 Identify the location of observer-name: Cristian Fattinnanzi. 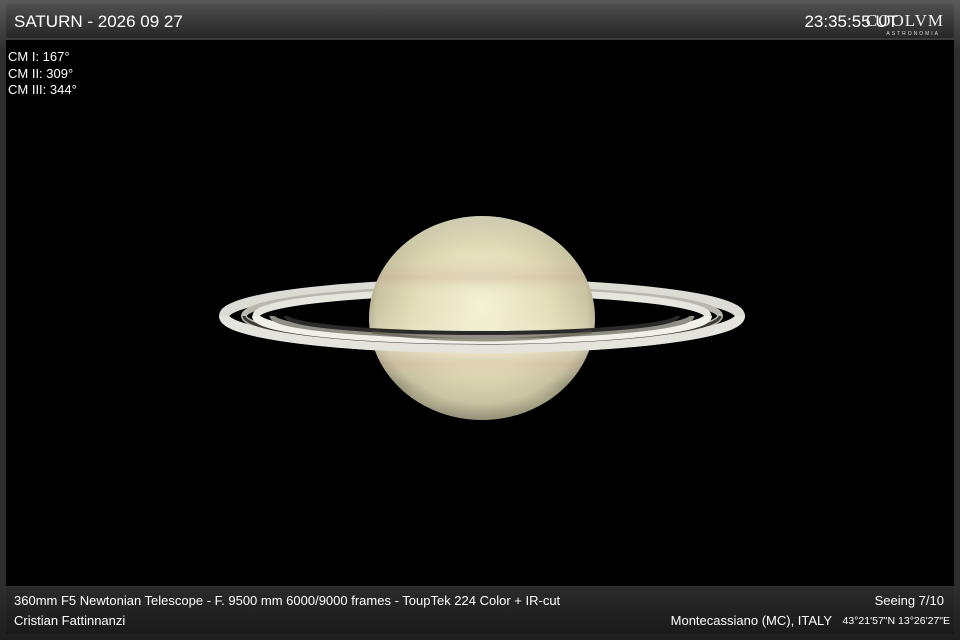
(70, 620).